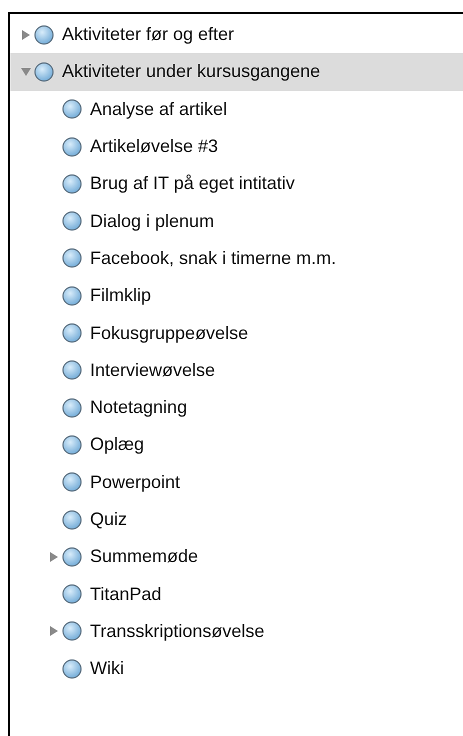 The image size is (463, 736). What do you see at coordinates (139, 407) in the screenshot?
I see `outline-item-label: Notetagning` at bounding box center [139, 407].